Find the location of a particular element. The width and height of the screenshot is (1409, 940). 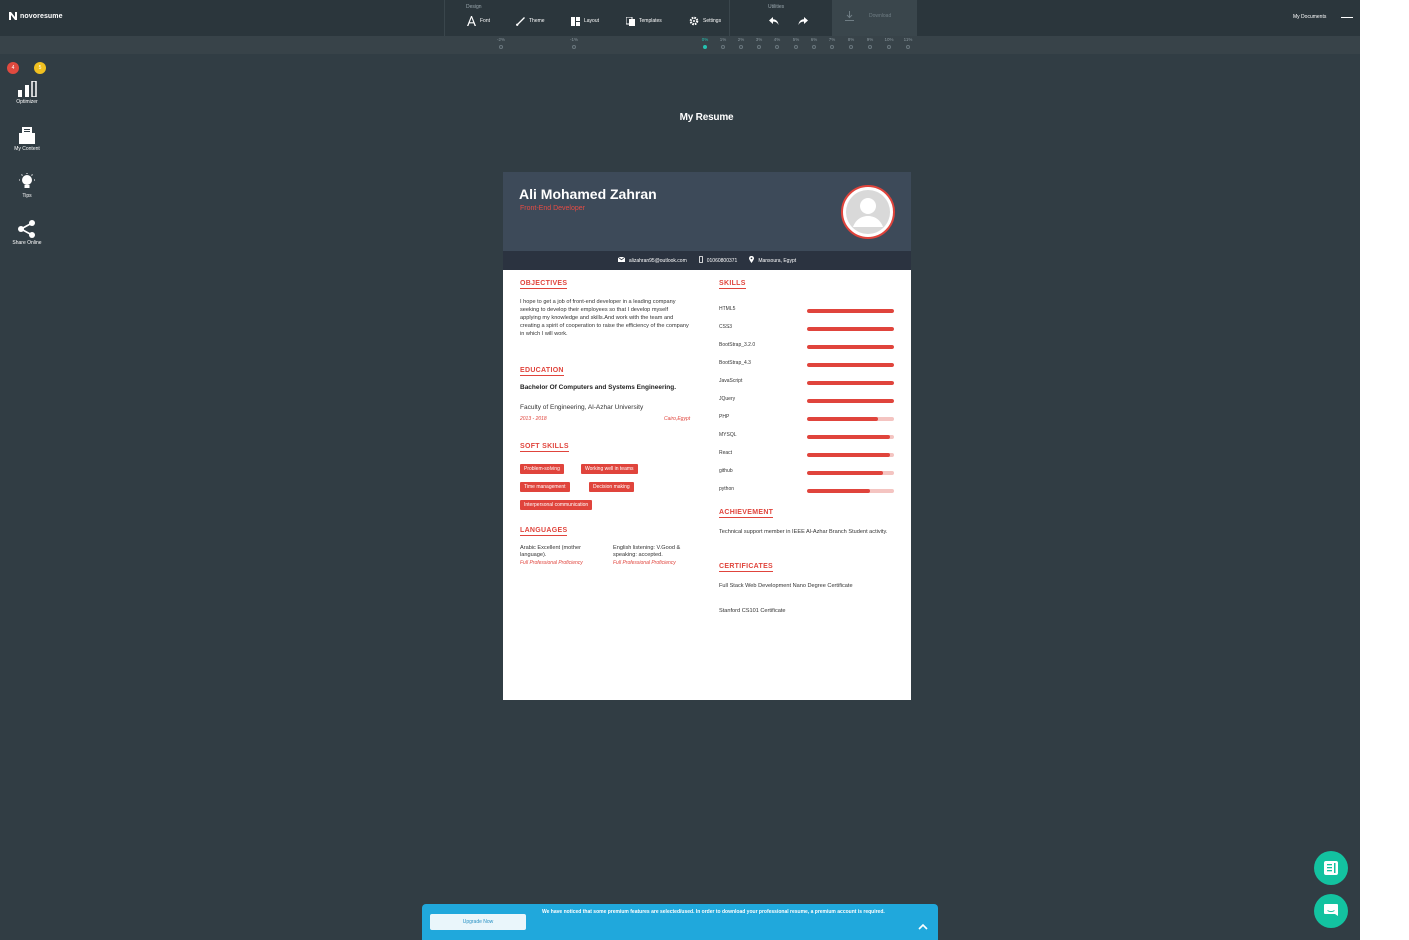

contact-email: alizahran95@outlook.com is located at coordinates (652, 260).